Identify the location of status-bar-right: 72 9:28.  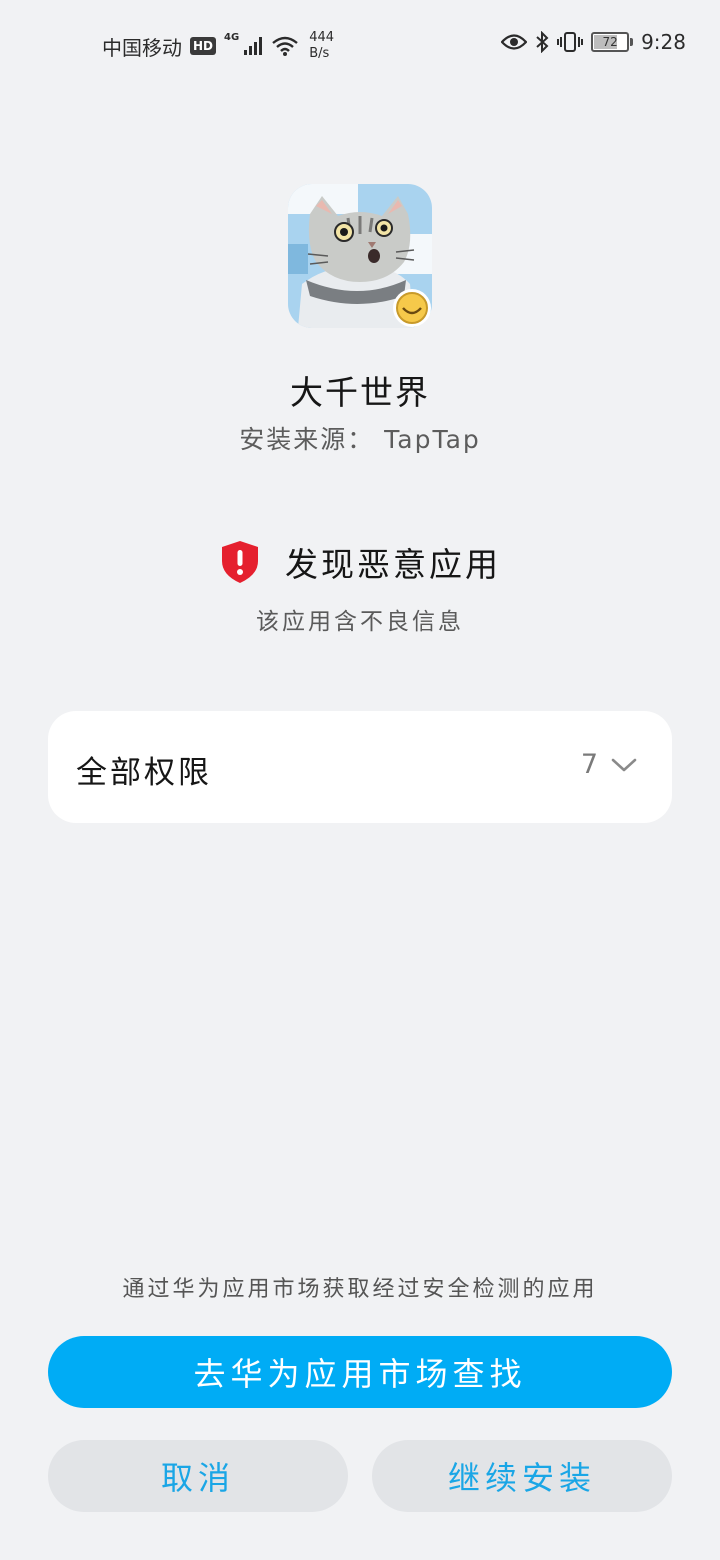
(593, 42).